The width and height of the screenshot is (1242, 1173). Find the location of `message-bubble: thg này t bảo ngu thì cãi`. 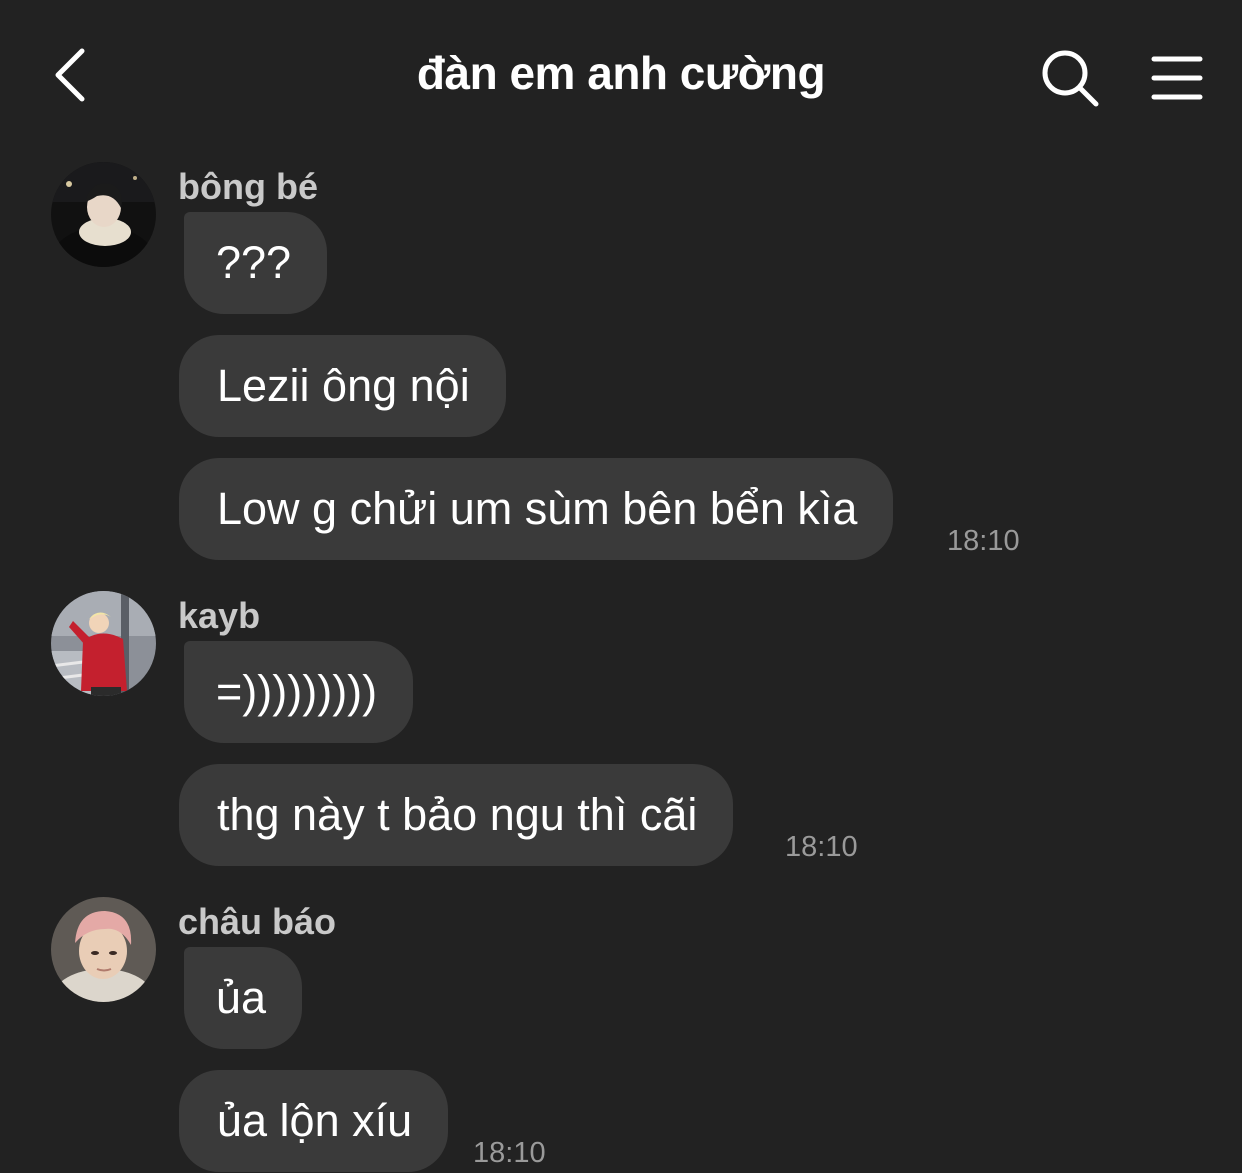

message-bubble: thg này t bảo ngu thì cãi is located at coordinates (456, 815).